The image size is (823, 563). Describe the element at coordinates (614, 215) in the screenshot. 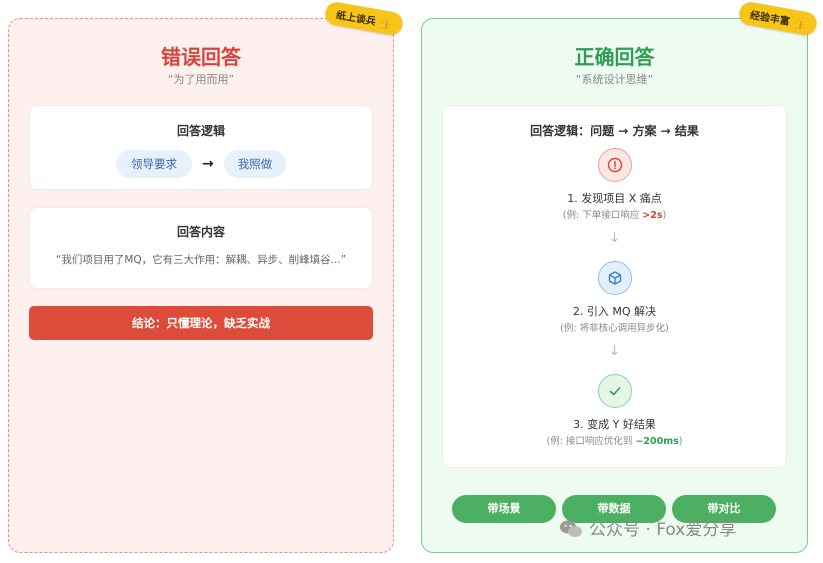

I see `step-1-note: (例: 下单接口响应 >2s)` at that location.